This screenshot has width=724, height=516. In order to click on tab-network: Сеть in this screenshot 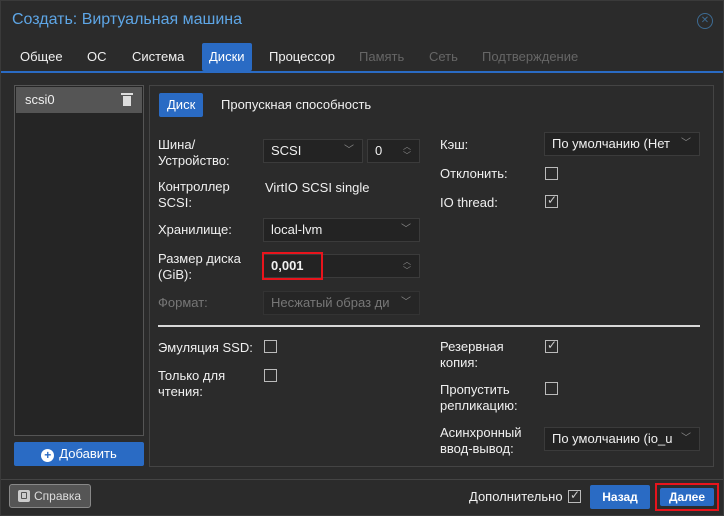, I will do `click(443, 57)`.